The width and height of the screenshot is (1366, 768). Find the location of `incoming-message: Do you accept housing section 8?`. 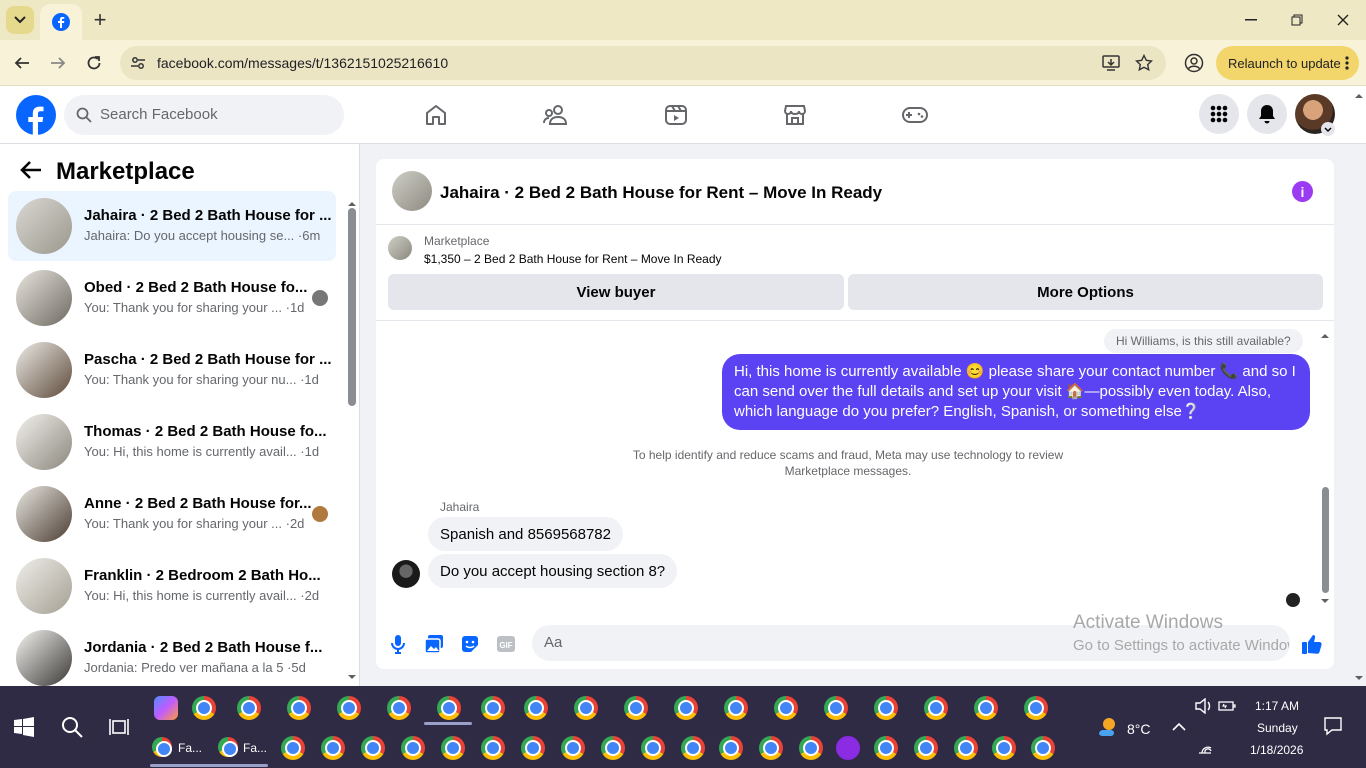

incoming-message: Do you accept housing section 8? is located at coordinates (553, 571).